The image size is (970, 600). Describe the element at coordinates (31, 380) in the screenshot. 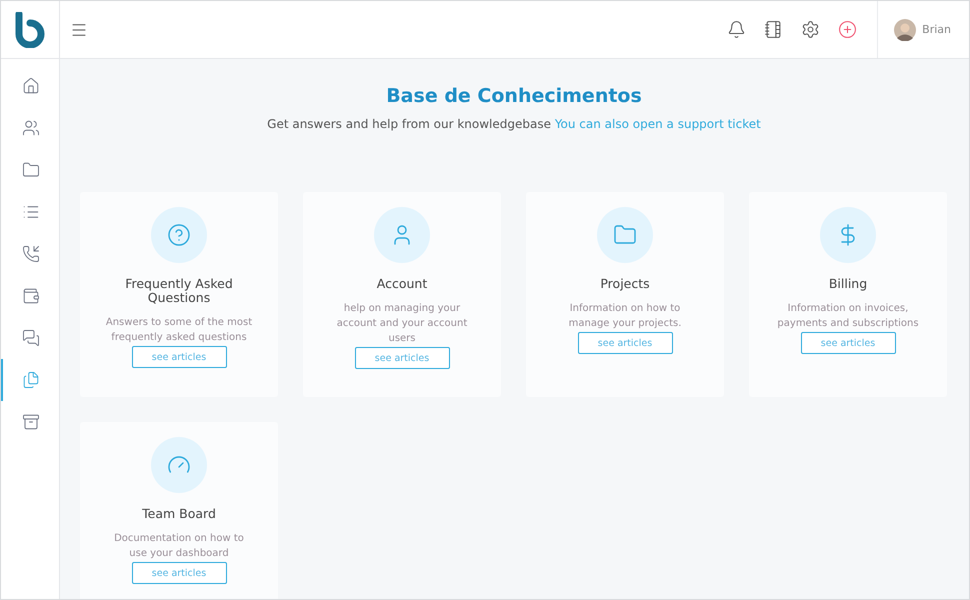

I see `files-icon` at that location.